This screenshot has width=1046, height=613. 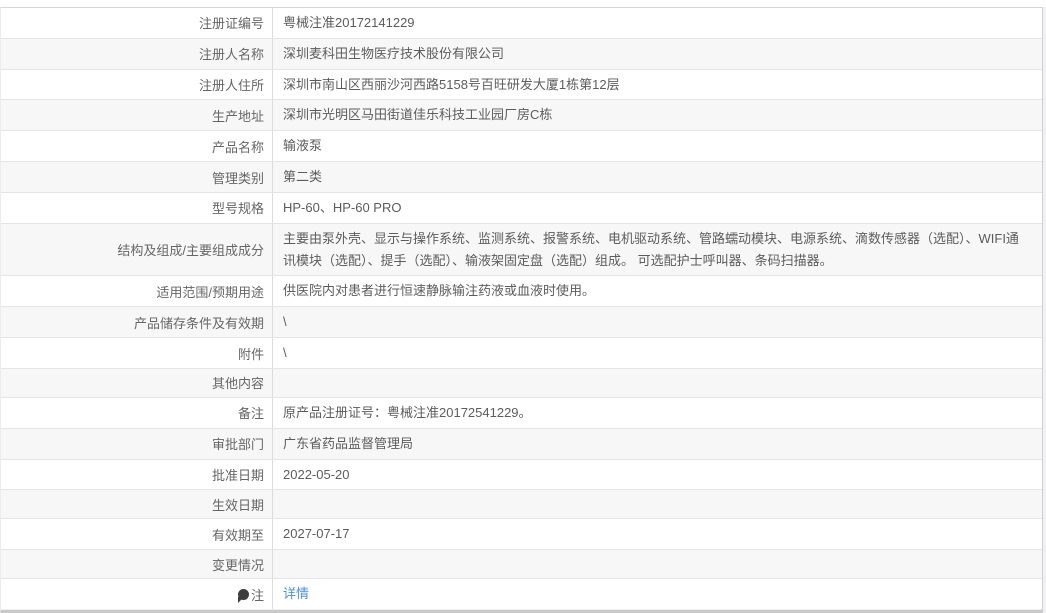 What do you see at coordinates (137, 564) in the screenshot?
I see `row-label: 变更情况` at bounding box center [137, 564].